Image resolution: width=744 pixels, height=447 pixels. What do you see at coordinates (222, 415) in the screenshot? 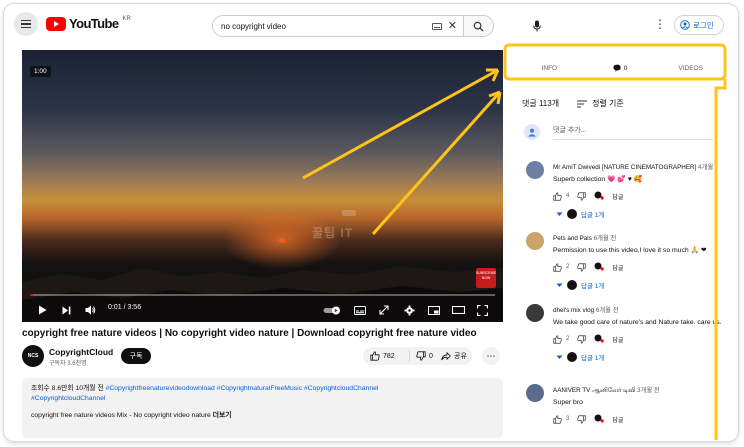
I see `show-more-button: 더보기` at bounding box center [222, 415].